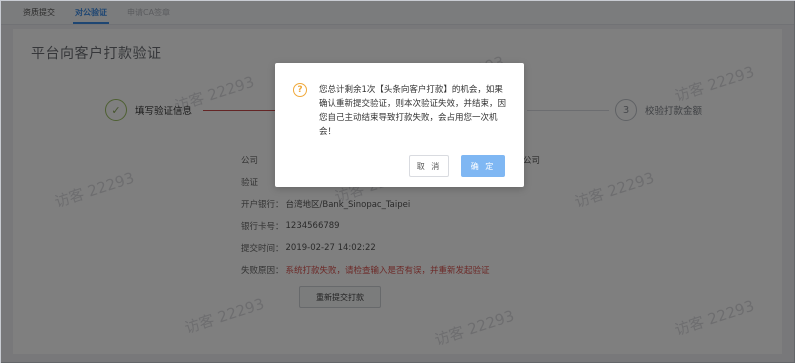 Image resolution: width=795 pixels, height=363 pixels. I want to click on cancel-button: 取 消, so click(429, 166).